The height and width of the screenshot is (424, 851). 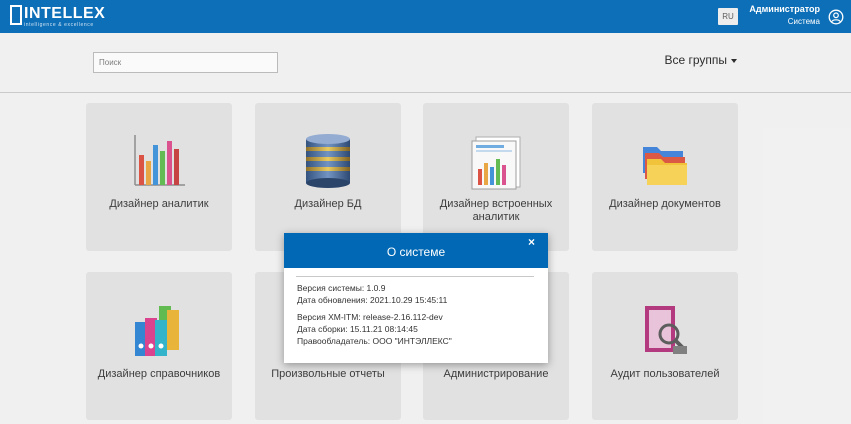 I want to click on dialog-header: О системе ×, so click(x=416, y=250).